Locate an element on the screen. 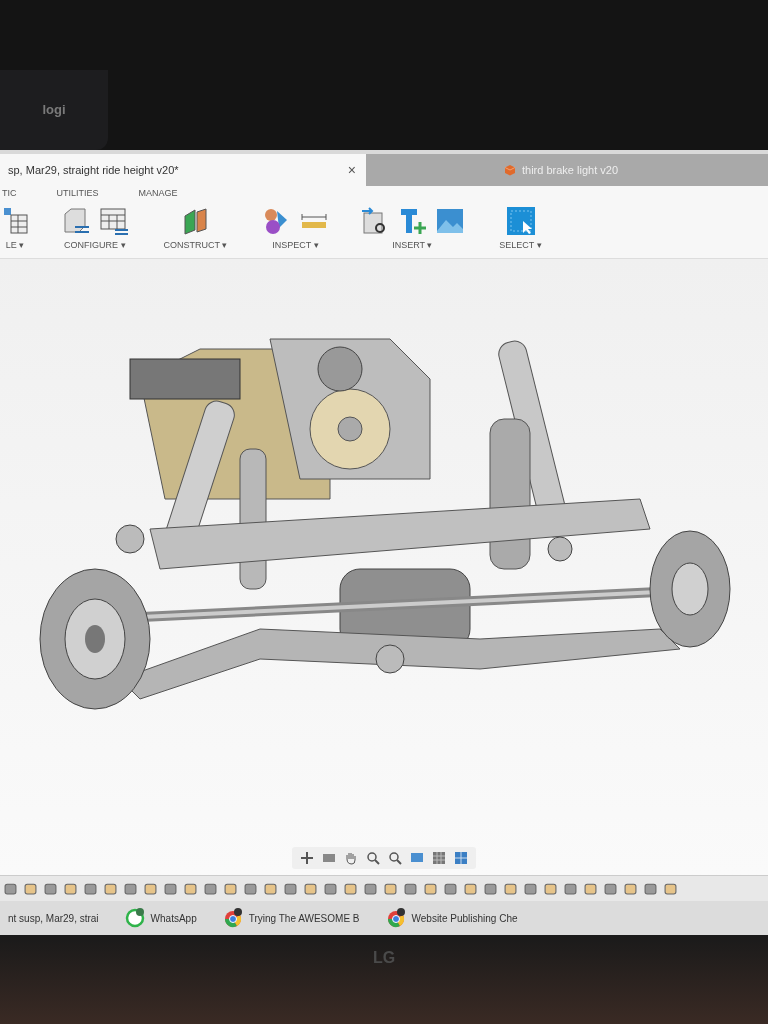  chat-bubble-icon is located at coordinates (134, 918).